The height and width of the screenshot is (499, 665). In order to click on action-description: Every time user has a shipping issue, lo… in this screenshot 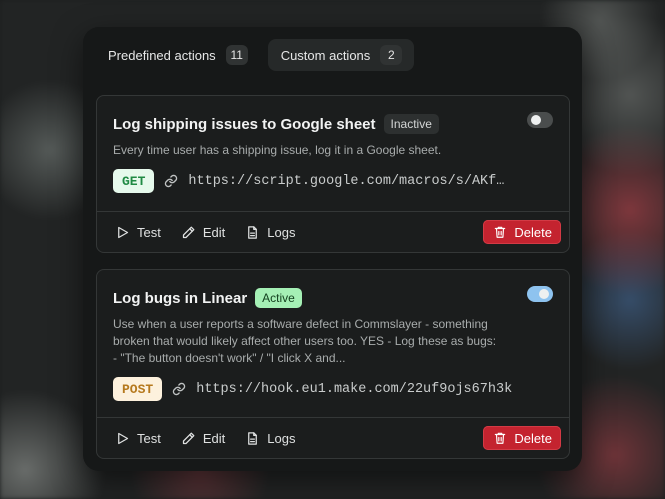, I will do `click(277, 150)`.